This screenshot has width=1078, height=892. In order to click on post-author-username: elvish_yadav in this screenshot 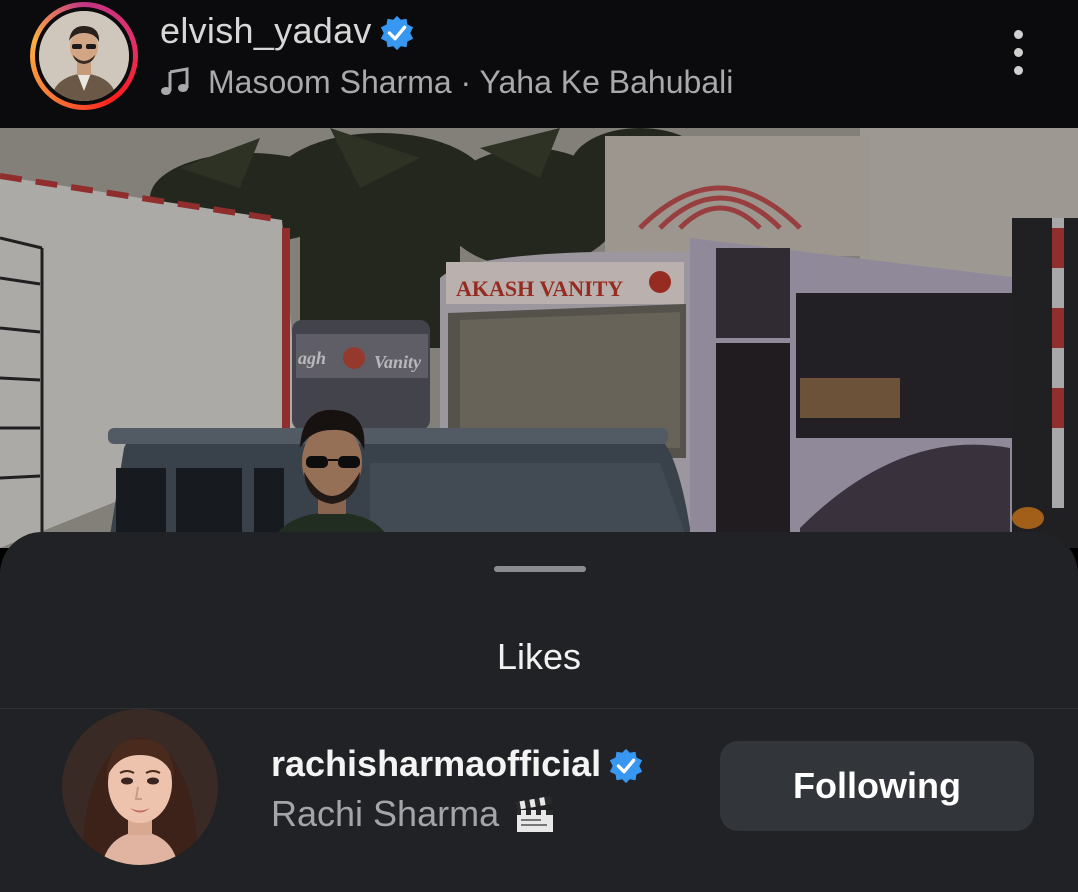, I will do `click(266, 30)`.